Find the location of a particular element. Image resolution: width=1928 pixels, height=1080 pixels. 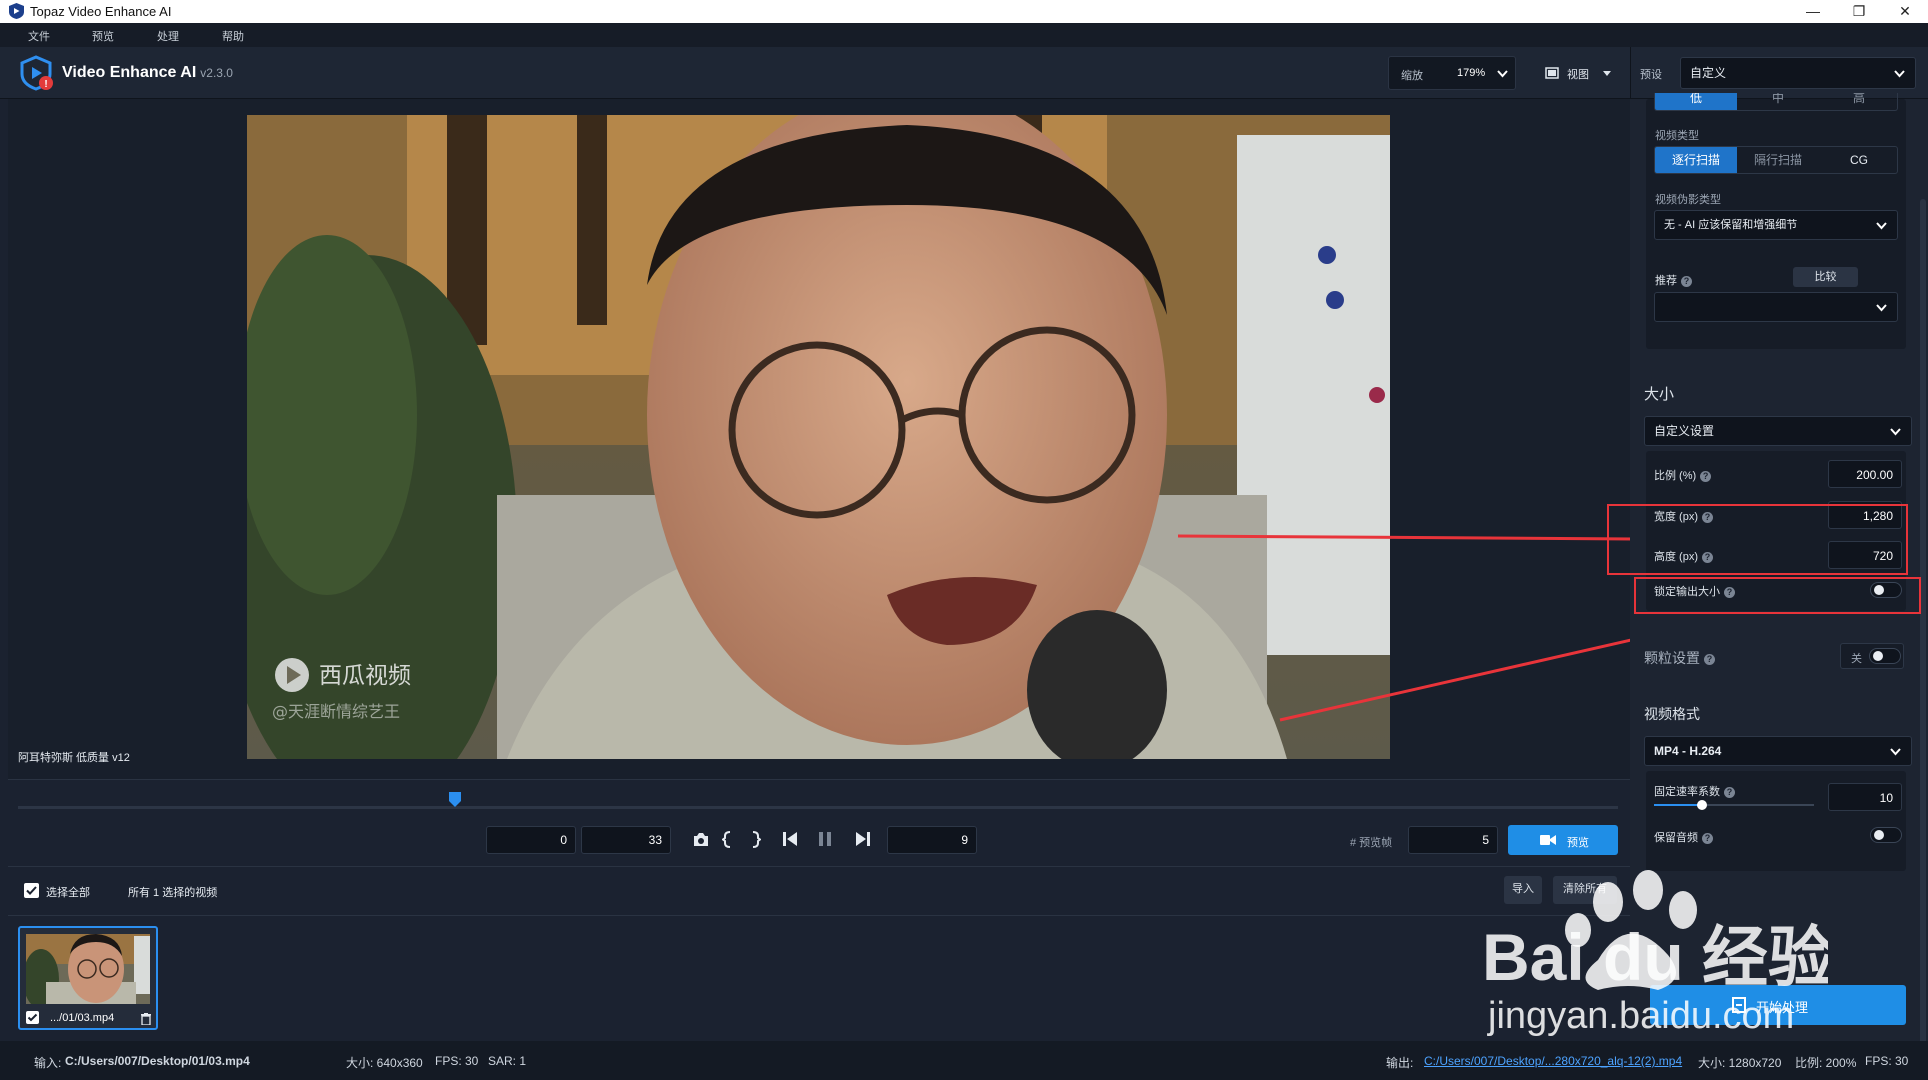

ai-model-label: 阿耳特弥斯 低质量 v12 is located at coordinates (74, 758).